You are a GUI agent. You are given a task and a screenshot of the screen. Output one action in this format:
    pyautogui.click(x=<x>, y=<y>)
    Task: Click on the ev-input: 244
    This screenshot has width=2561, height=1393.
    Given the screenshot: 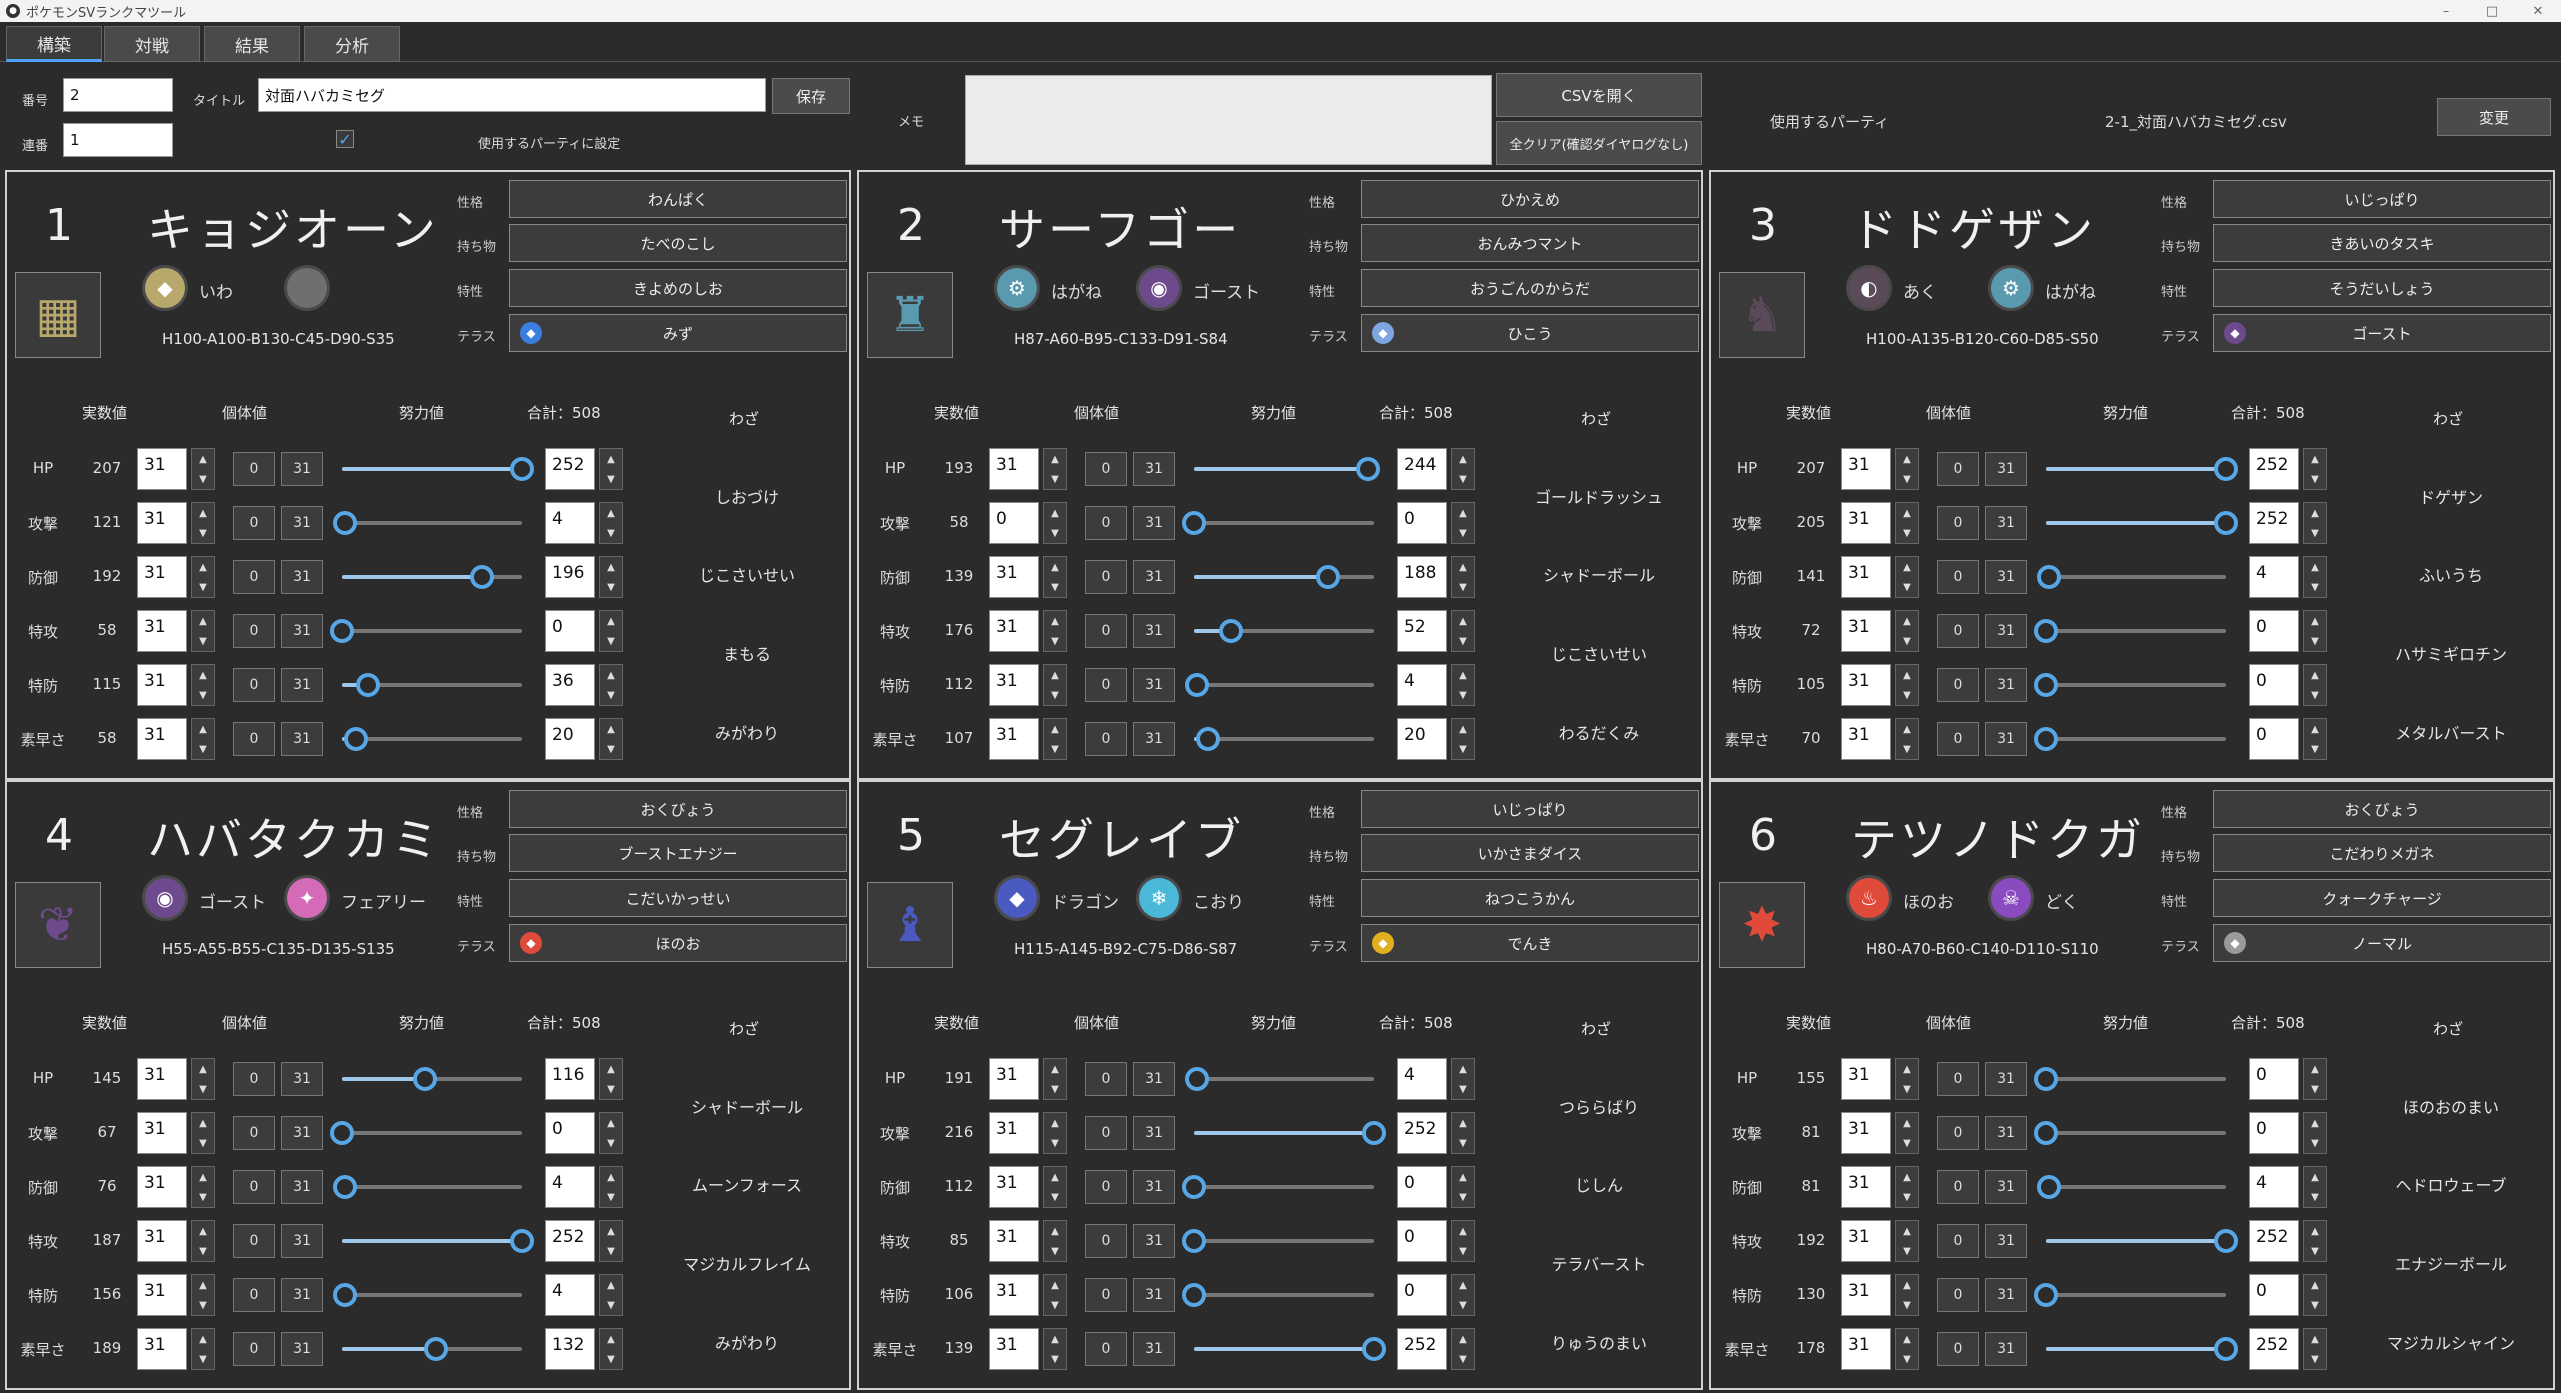 What is the action you would take?
    pyautogui.click(x=1422, y=469)
    